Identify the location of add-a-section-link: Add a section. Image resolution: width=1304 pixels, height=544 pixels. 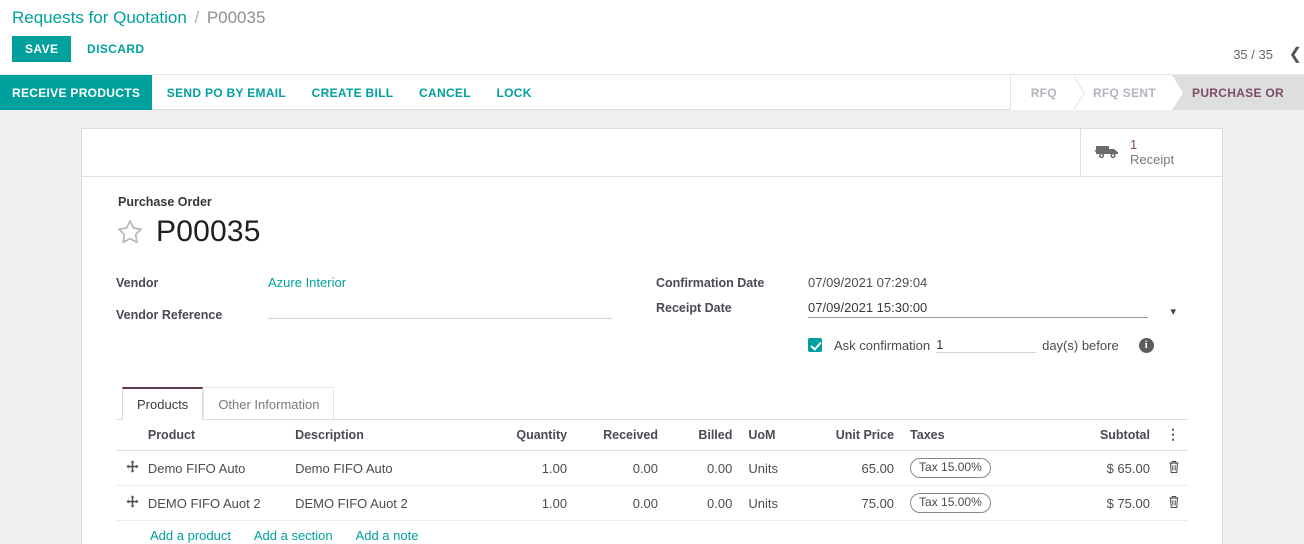
(293, 535).